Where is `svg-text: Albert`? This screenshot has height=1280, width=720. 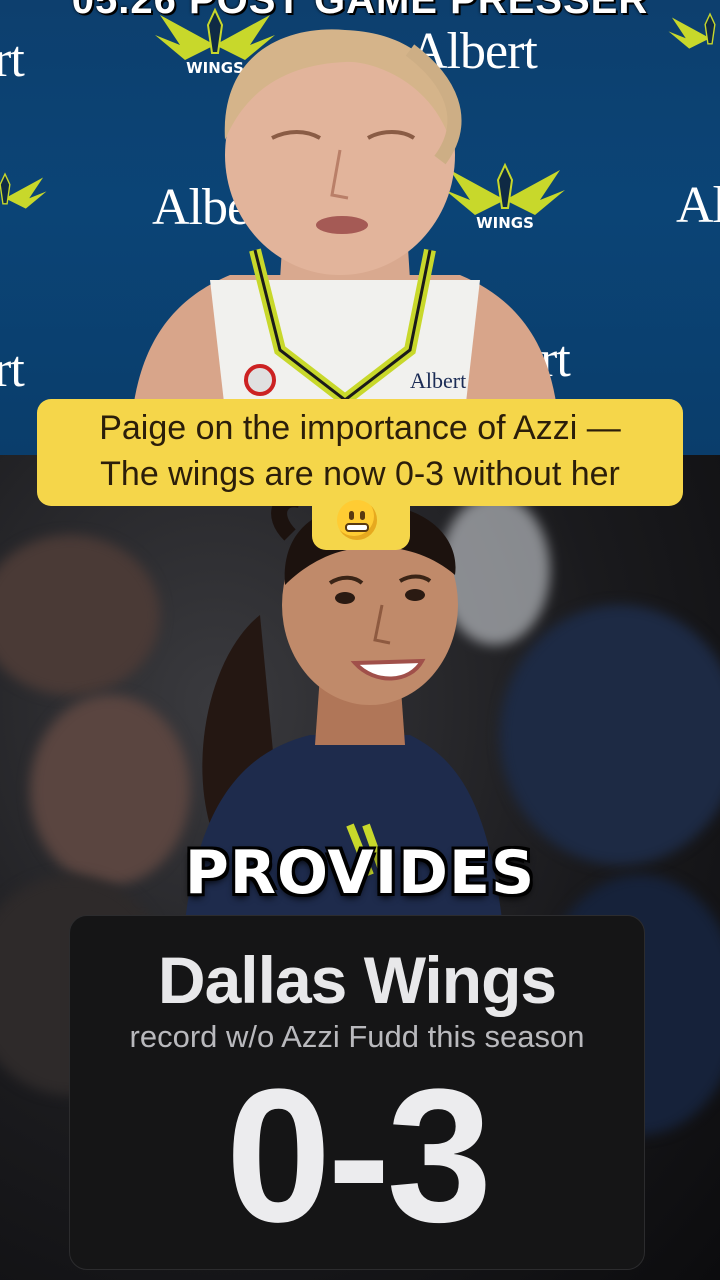 svg-text: Albert is located at coordinates (438, 380).